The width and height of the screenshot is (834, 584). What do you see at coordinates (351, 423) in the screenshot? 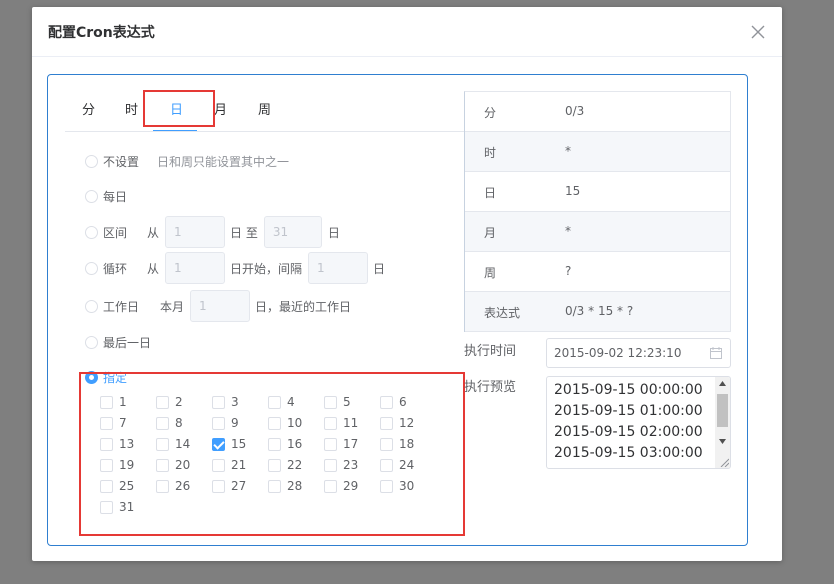
I see `day-label: 11` at bounding box center [351, 423].